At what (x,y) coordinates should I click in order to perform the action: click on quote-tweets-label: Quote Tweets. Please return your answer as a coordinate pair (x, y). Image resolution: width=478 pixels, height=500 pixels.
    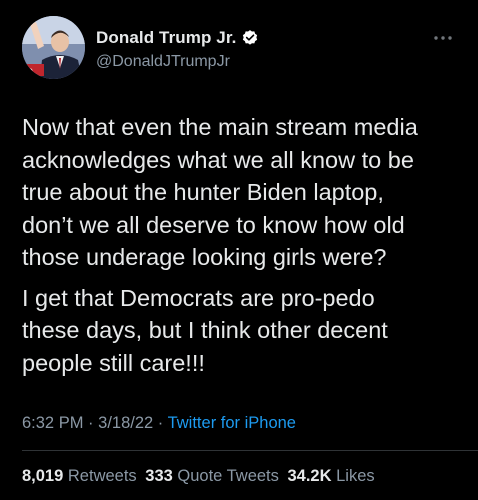
    Looking at the image, I should click on (228, 476).